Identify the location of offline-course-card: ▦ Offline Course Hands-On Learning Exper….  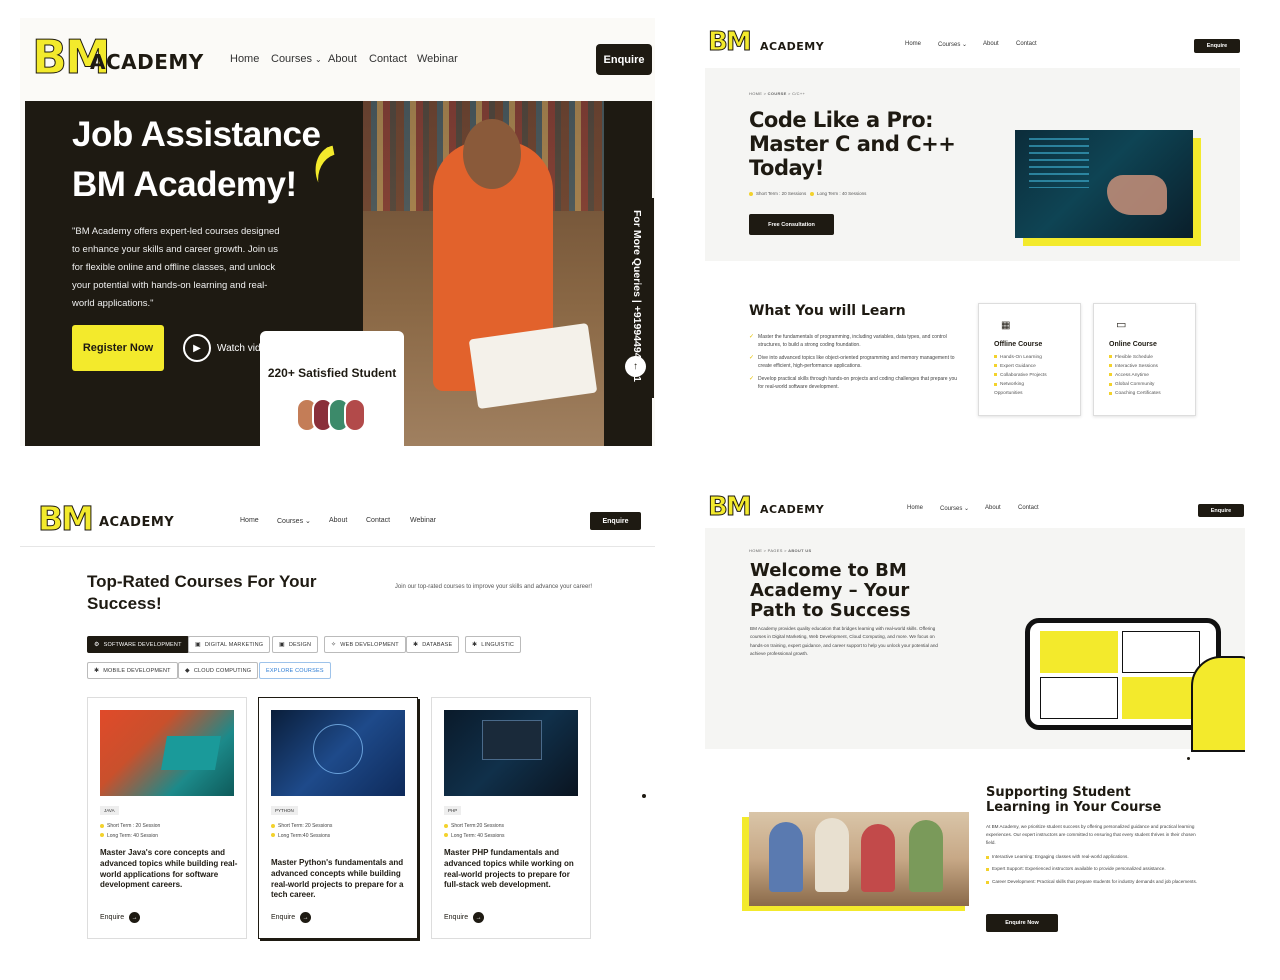
(1029, 359).